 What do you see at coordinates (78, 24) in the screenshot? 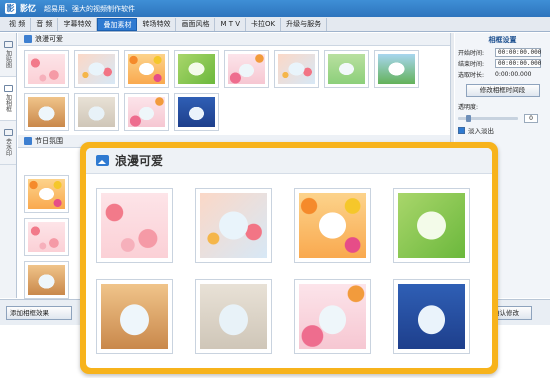
I see `tab-subtitle-effects: 字幕特效` at bounding box center [78, 24].